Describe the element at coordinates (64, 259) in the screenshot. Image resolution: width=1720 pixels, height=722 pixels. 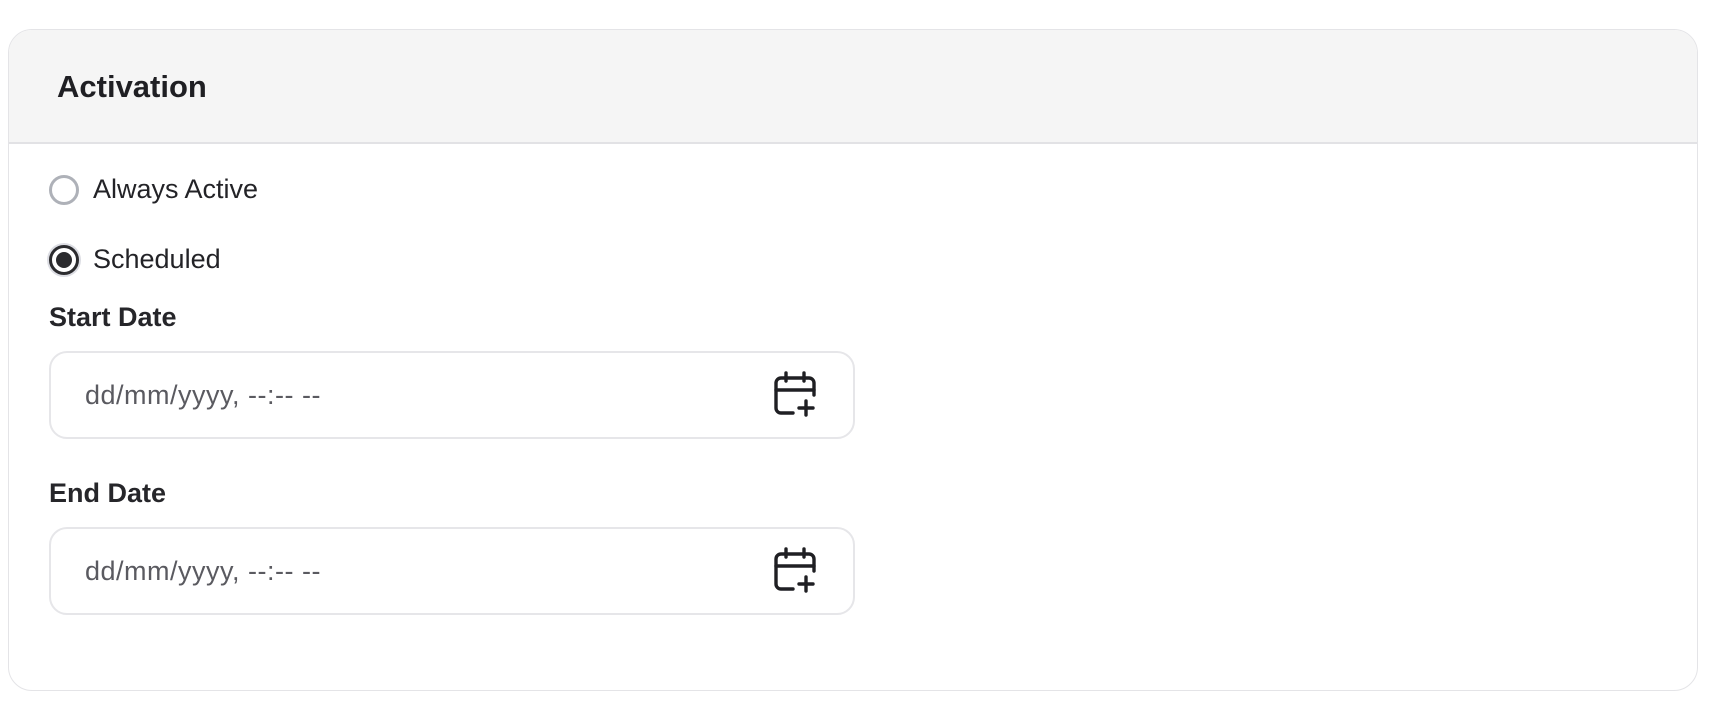
I see `radio-button-selected` at that location.